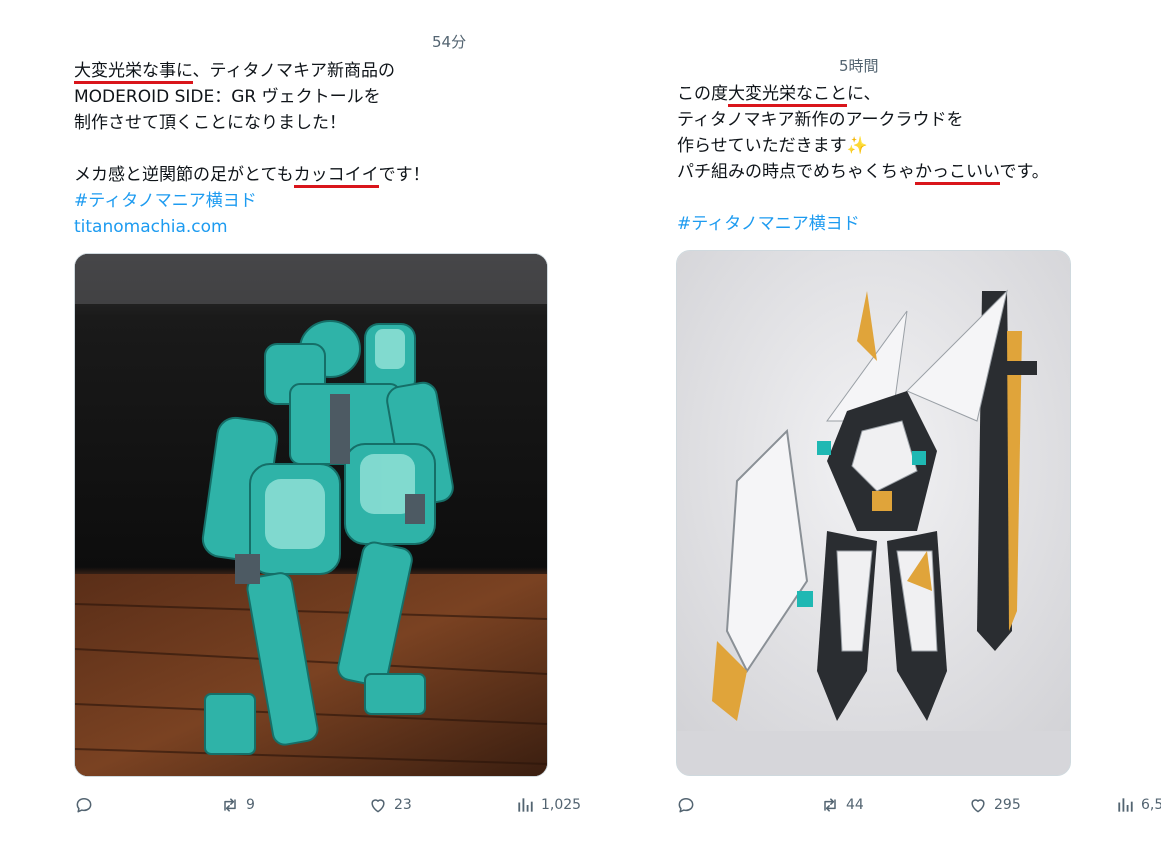 The width and height of the screenshot is (1161, 843). I want to click on retweet-button: 44, so click(842, 805).